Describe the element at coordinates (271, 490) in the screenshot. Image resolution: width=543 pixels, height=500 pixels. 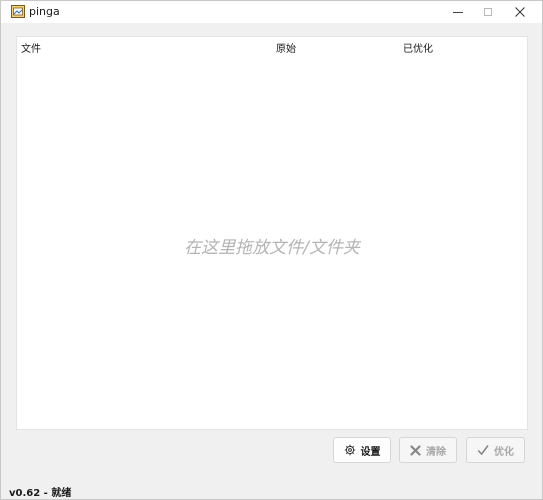
I see `status-bar: v0.62 - 就绪` at that location.